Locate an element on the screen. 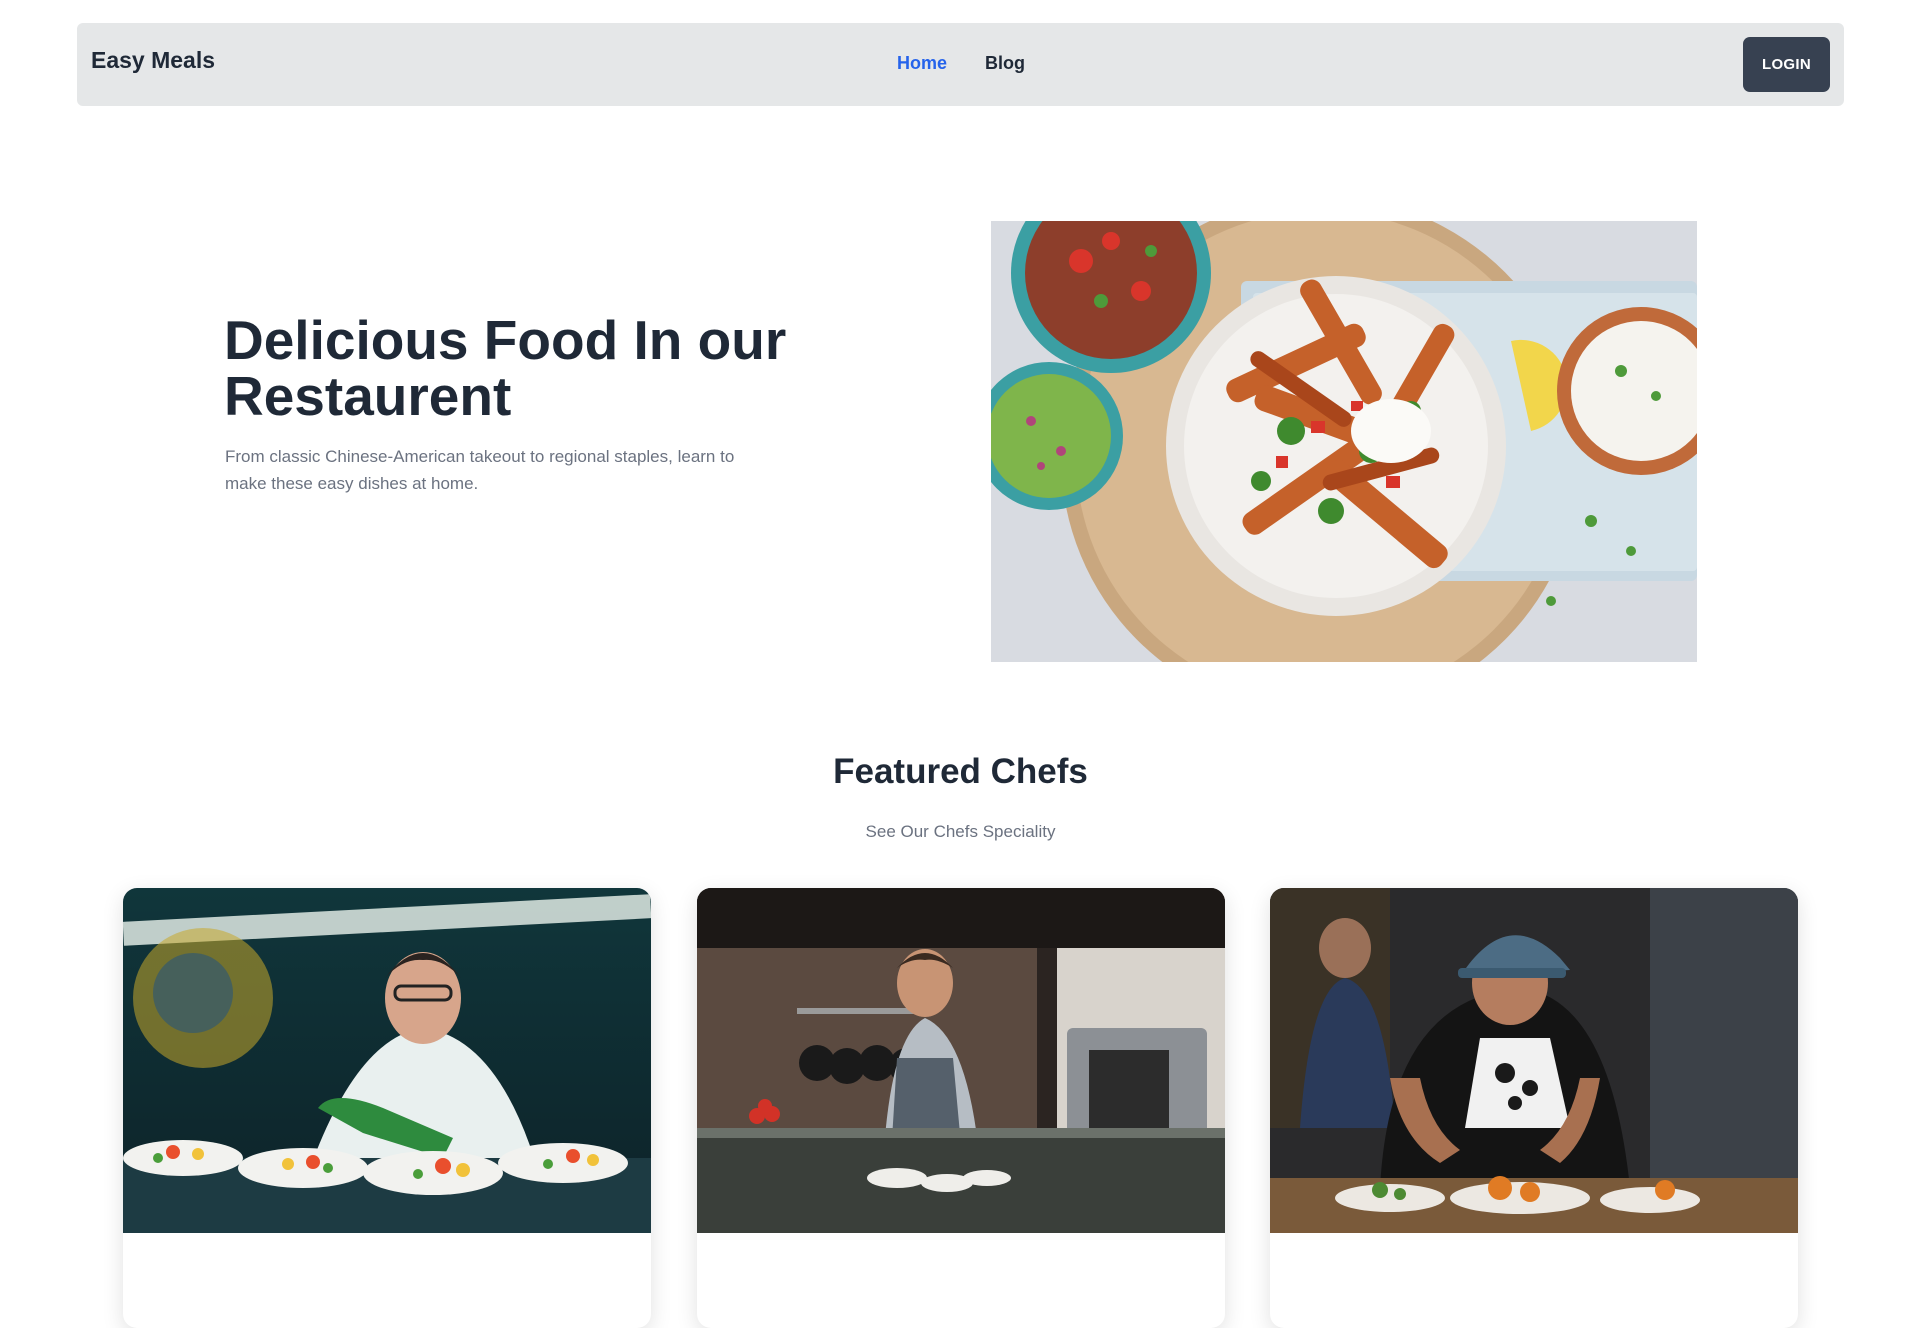 Image resolution: width=1921 pixels, height=1328 pixels. chef-kitchen-photo-icon is located at coordinates (961, 1060).